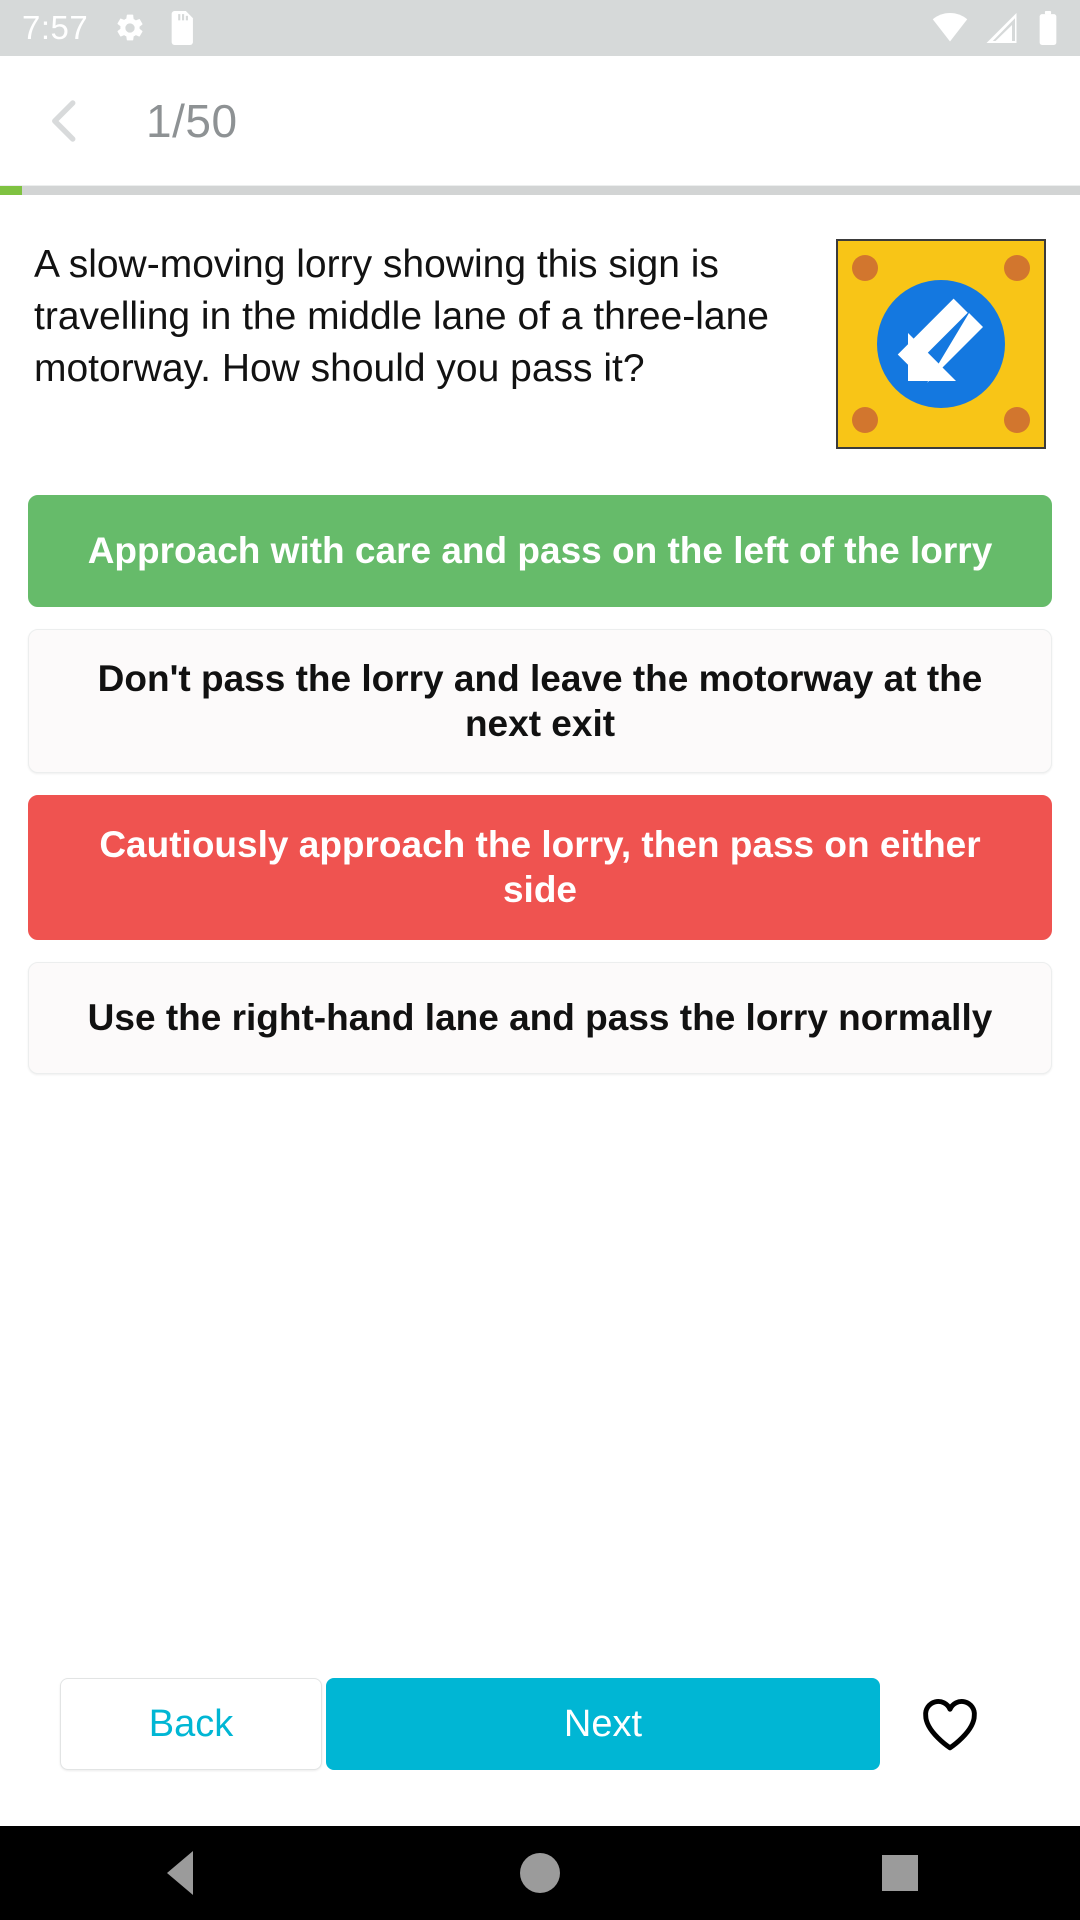 The image size is (1080, 1920). I want to click on android-navigation-bar, so click(540, 1873).